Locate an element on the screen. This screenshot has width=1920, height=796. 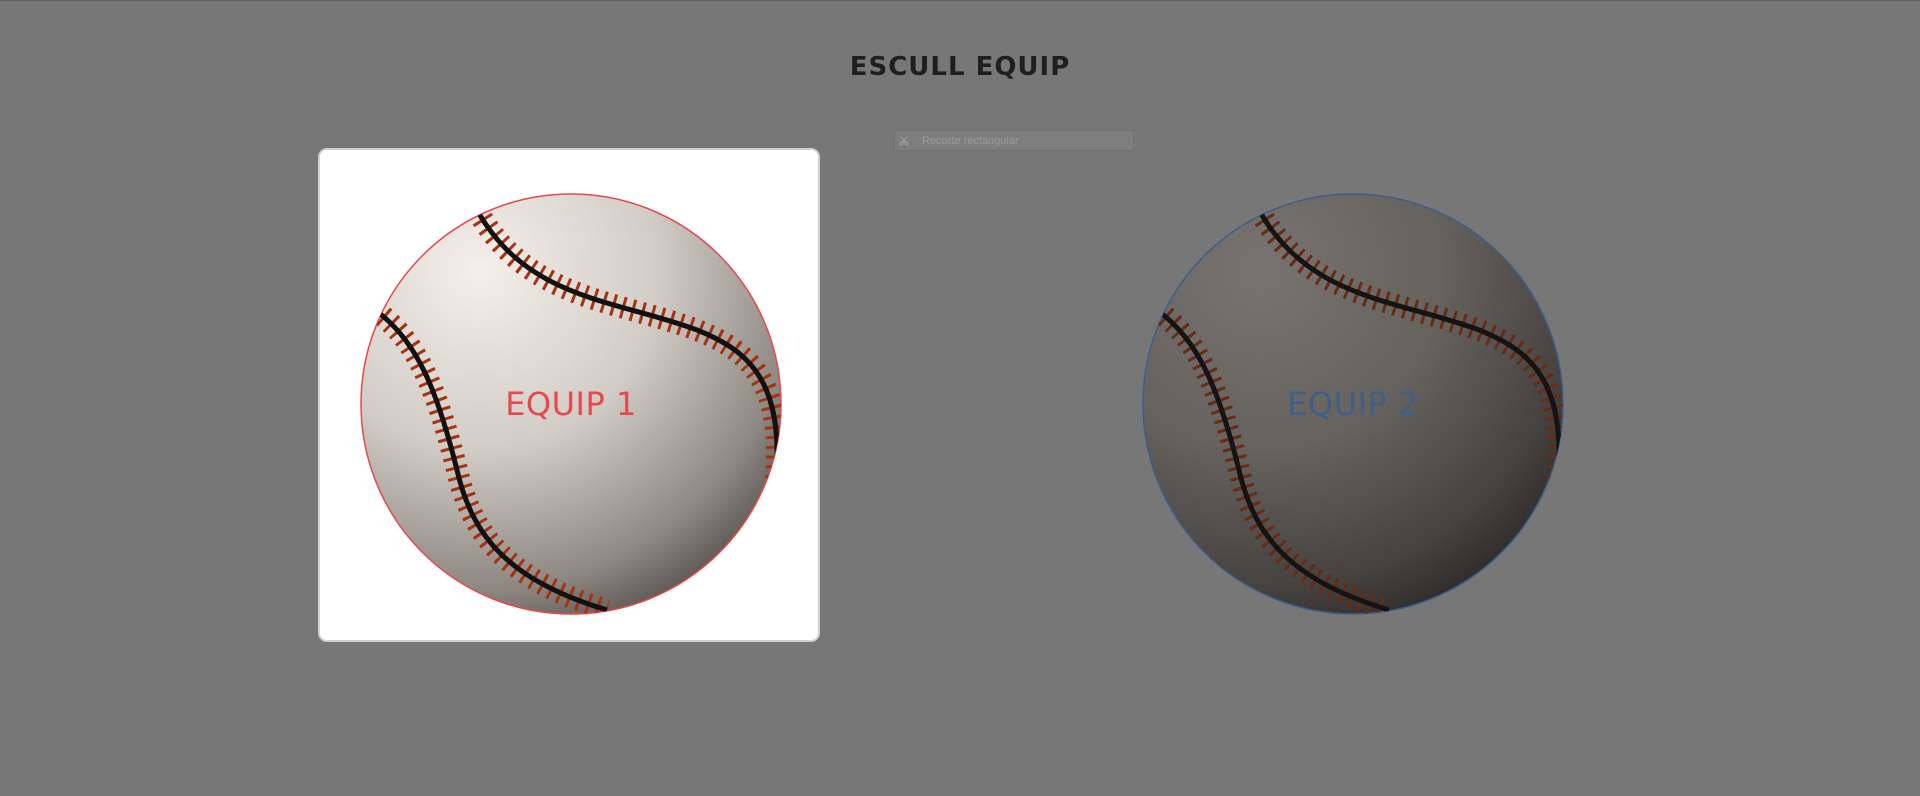
team-2-label: EQUIP 2 is located at coordinates (1353, 404).